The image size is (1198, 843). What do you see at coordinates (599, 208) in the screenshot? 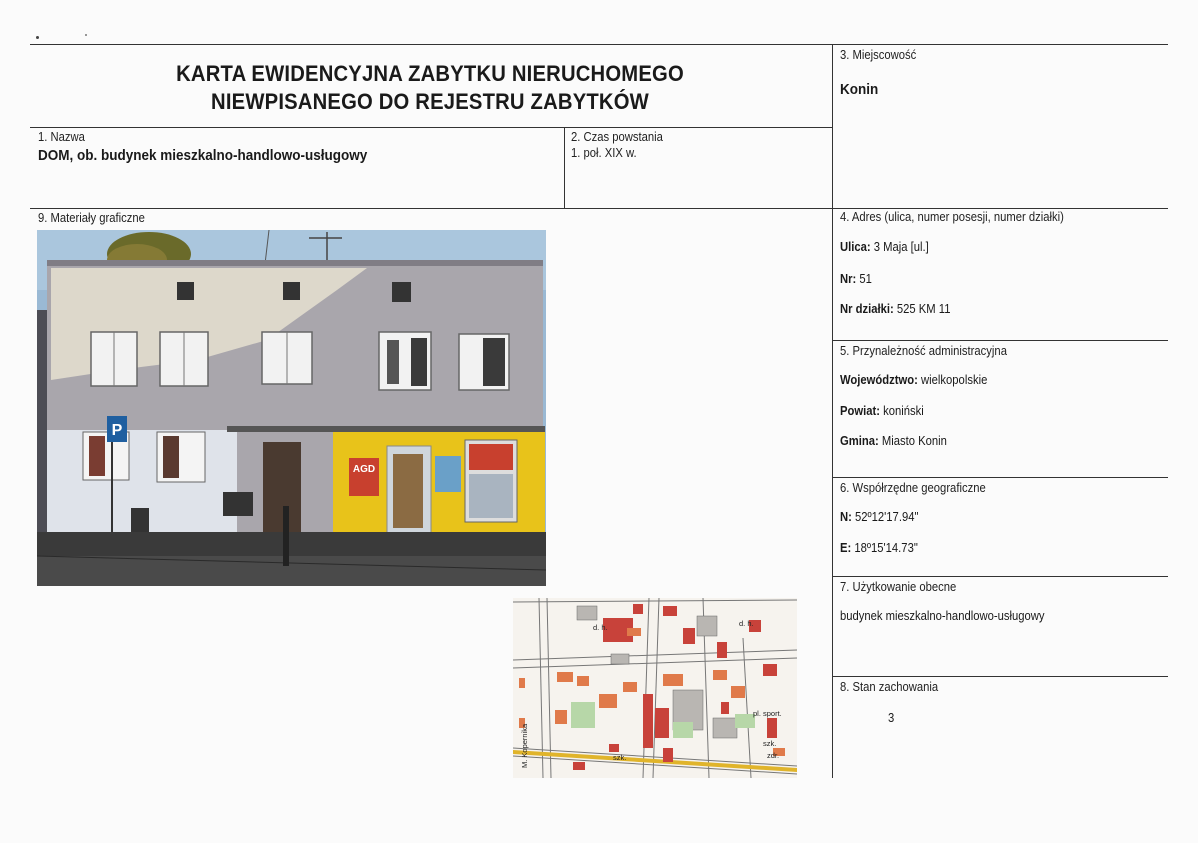
I see `rule-under-name` at bounding box center [599, 208].